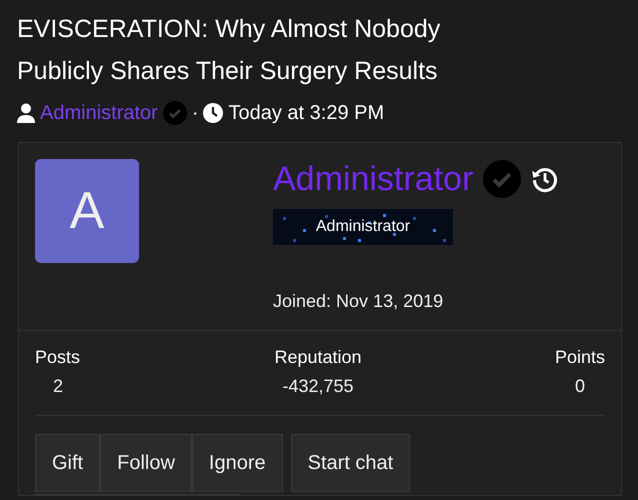 This screenshot has width=638, height=500. Describe the element at coordinates (580, 386) in the screenshot. I see `stat-value: 0` at that location.